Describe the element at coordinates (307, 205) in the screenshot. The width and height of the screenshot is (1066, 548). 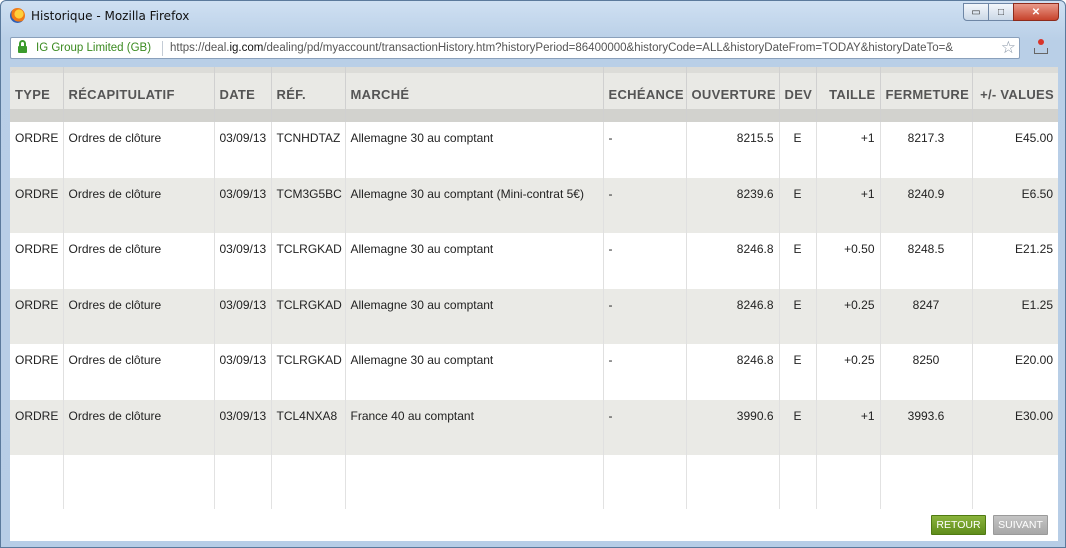
I see `cell-ref: TCM3G5BC` at that location.